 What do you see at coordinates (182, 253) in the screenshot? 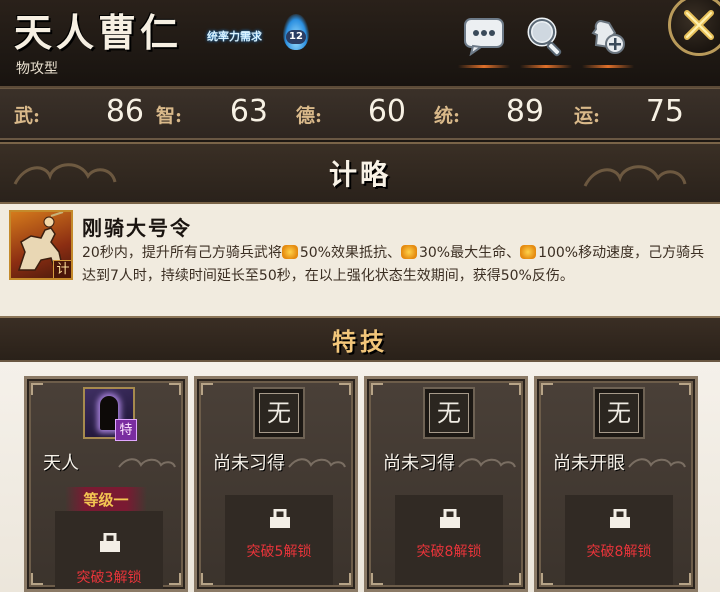
I see `strategy-desc-part: 20秒内，提升所有己方骑兵武将` at bounding box center [182, 253].